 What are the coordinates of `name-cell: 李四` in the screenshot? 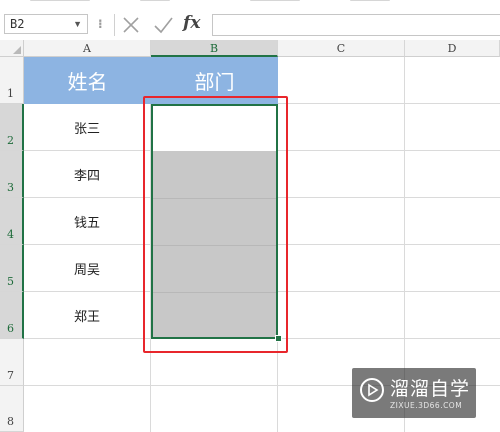 It's located at (87, 174).